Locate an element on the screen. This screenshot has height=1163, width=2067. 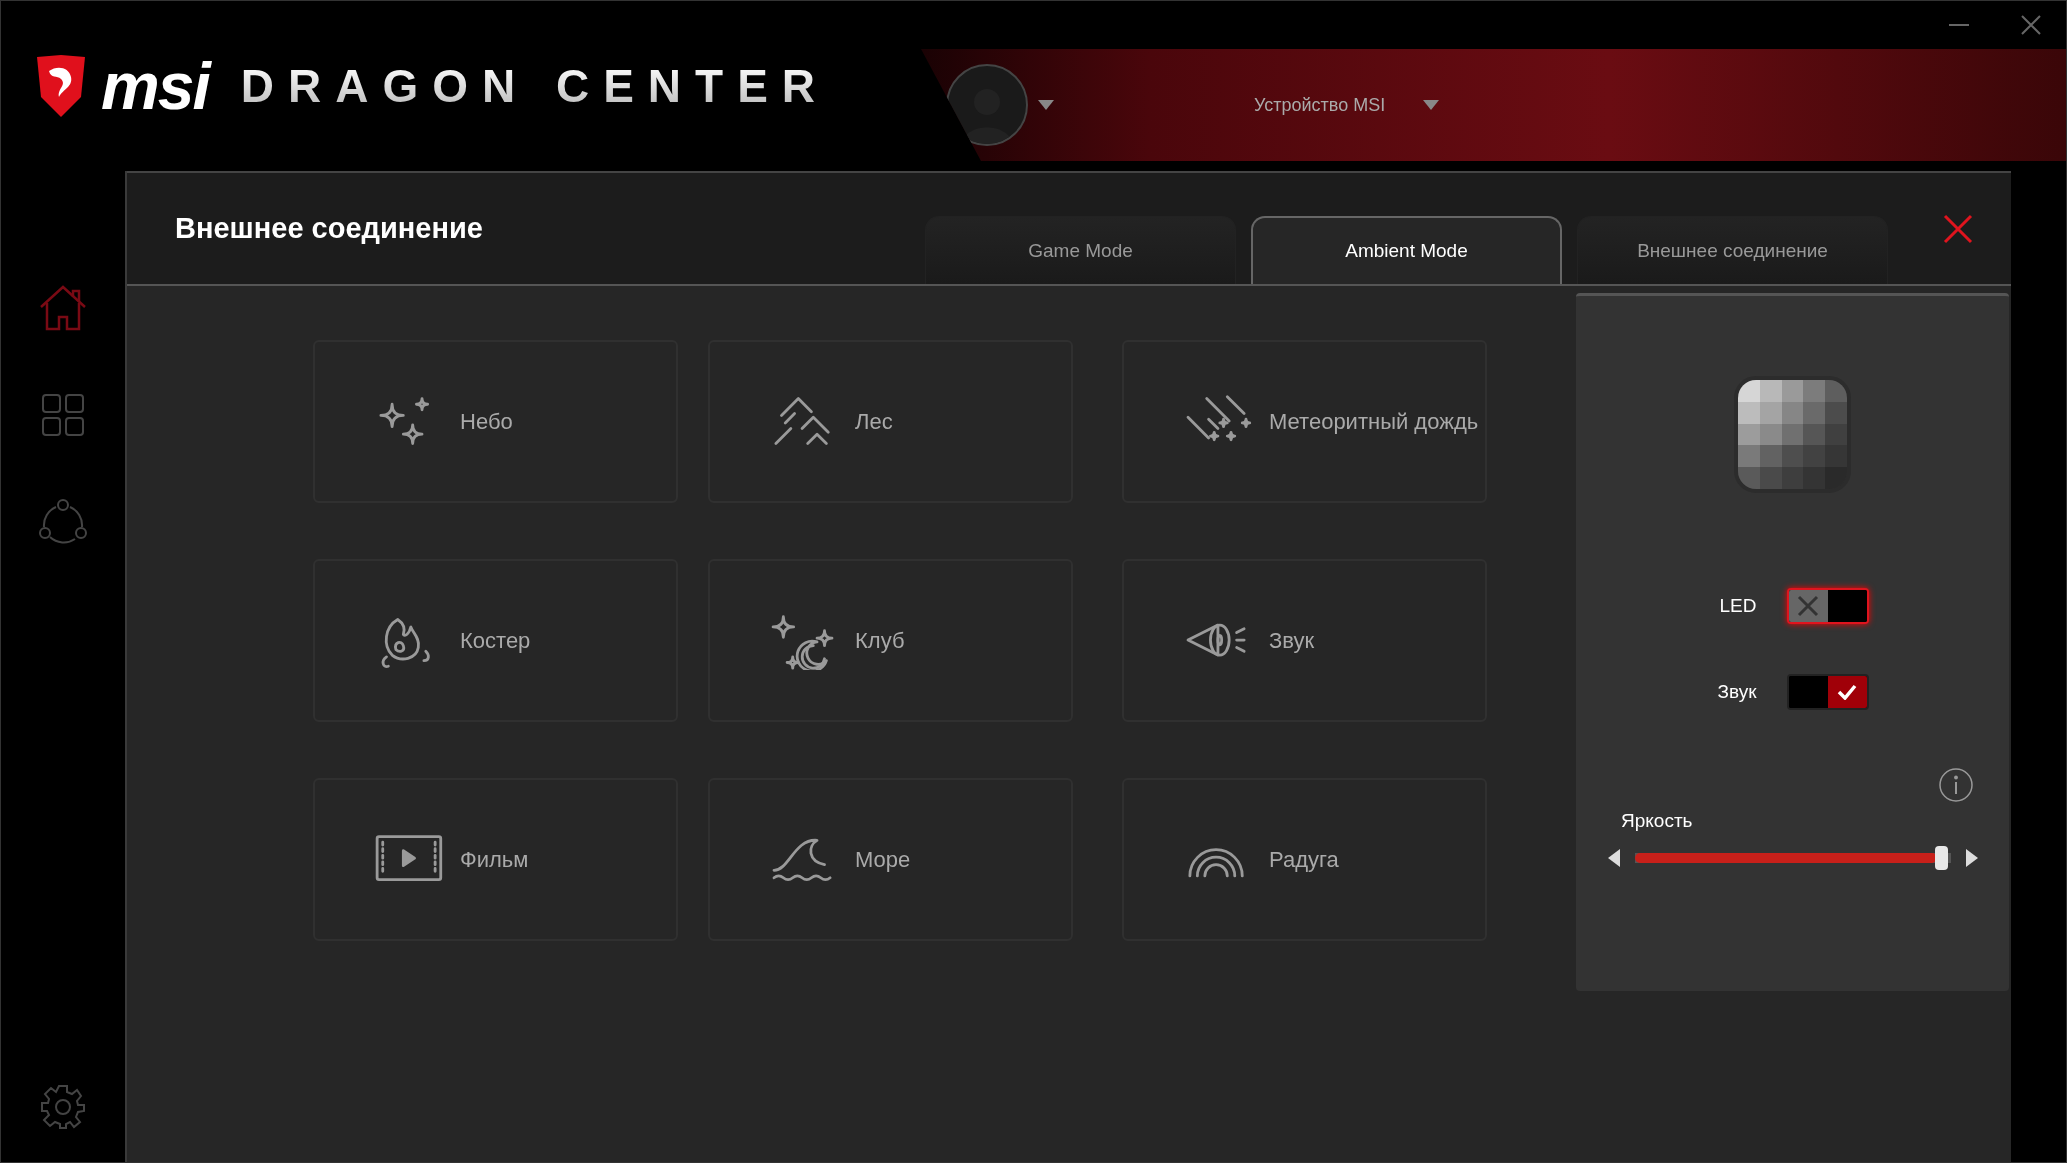
effect-tile: Звук is located at coordinates (1304, 640).